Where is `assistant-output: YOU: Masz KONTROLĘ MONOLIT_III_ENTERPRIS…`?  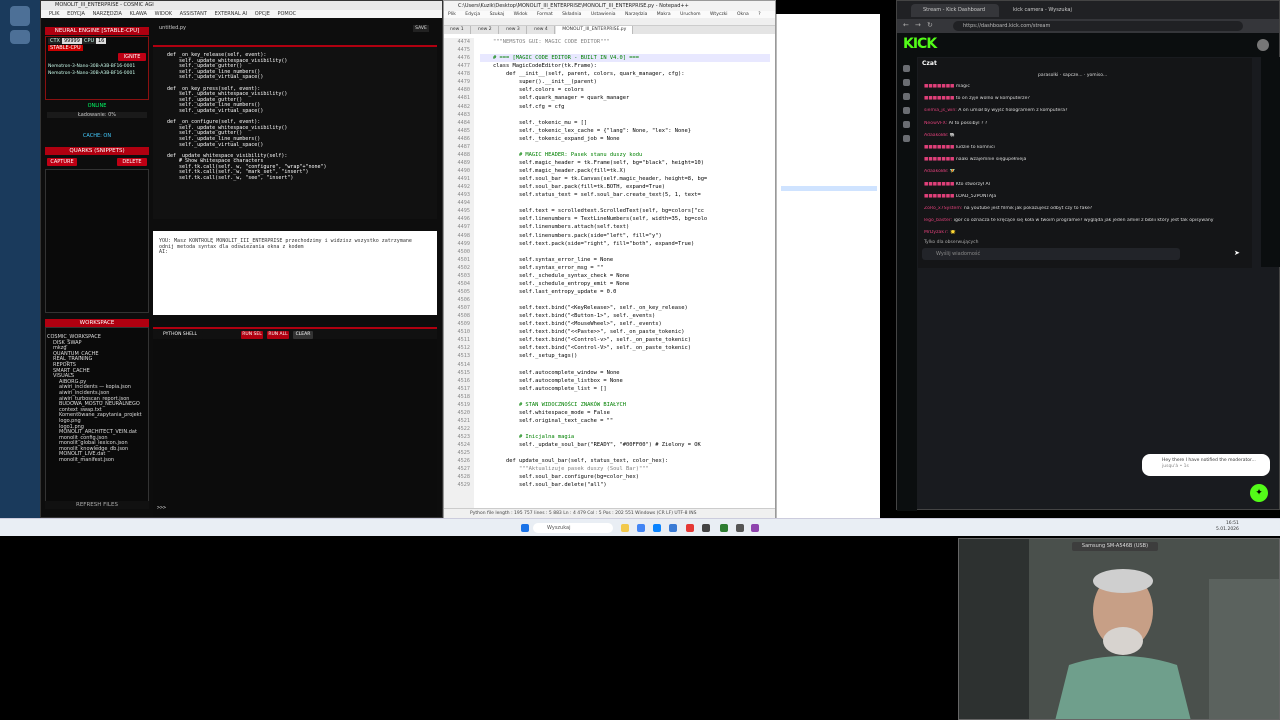 assistant-output: YOU: Masz KONTROLĘ MONOLIT_III_ENTERPRIS… is located at coordinates (295, 273).